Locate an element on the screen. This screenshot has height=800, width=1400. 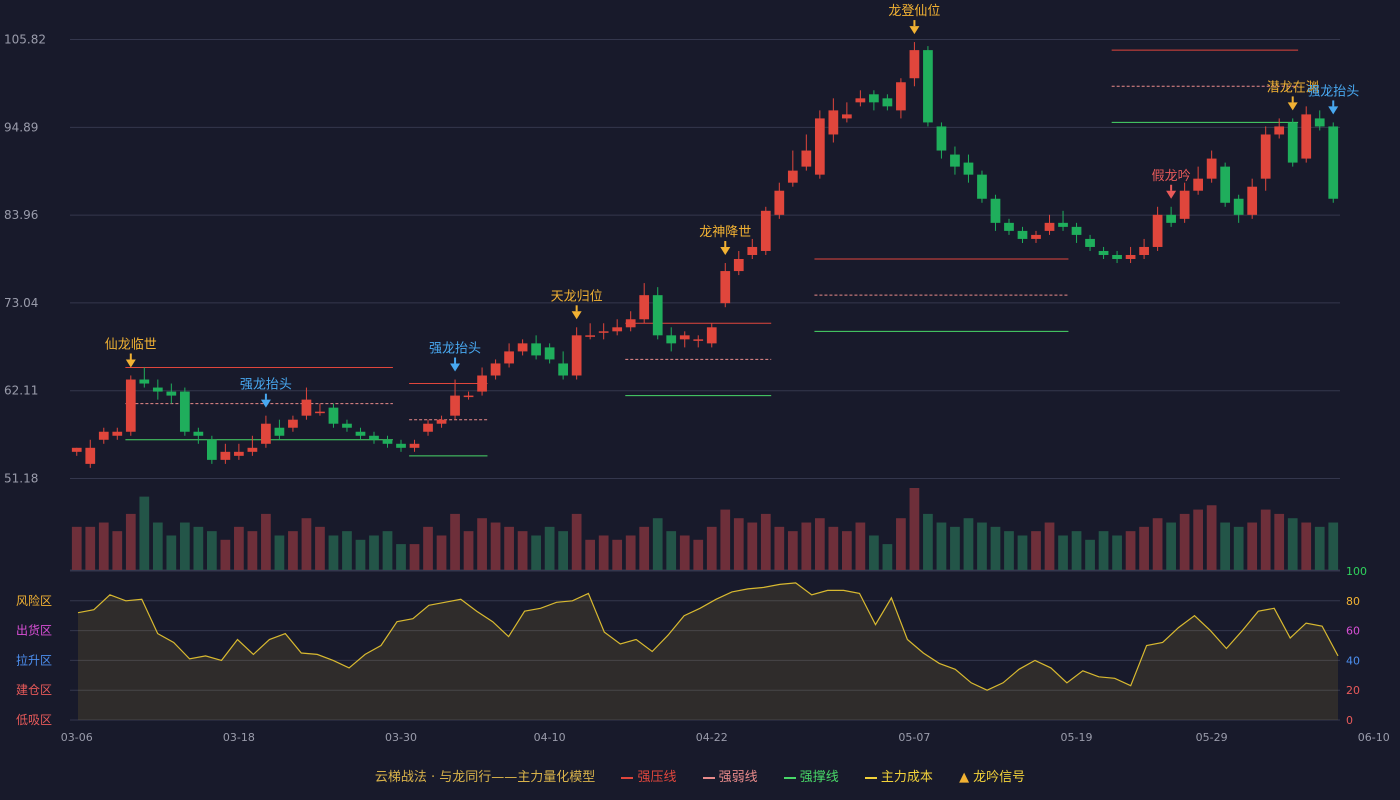
x-tick-label: 05-29 is located at coordinates (1212, 737).